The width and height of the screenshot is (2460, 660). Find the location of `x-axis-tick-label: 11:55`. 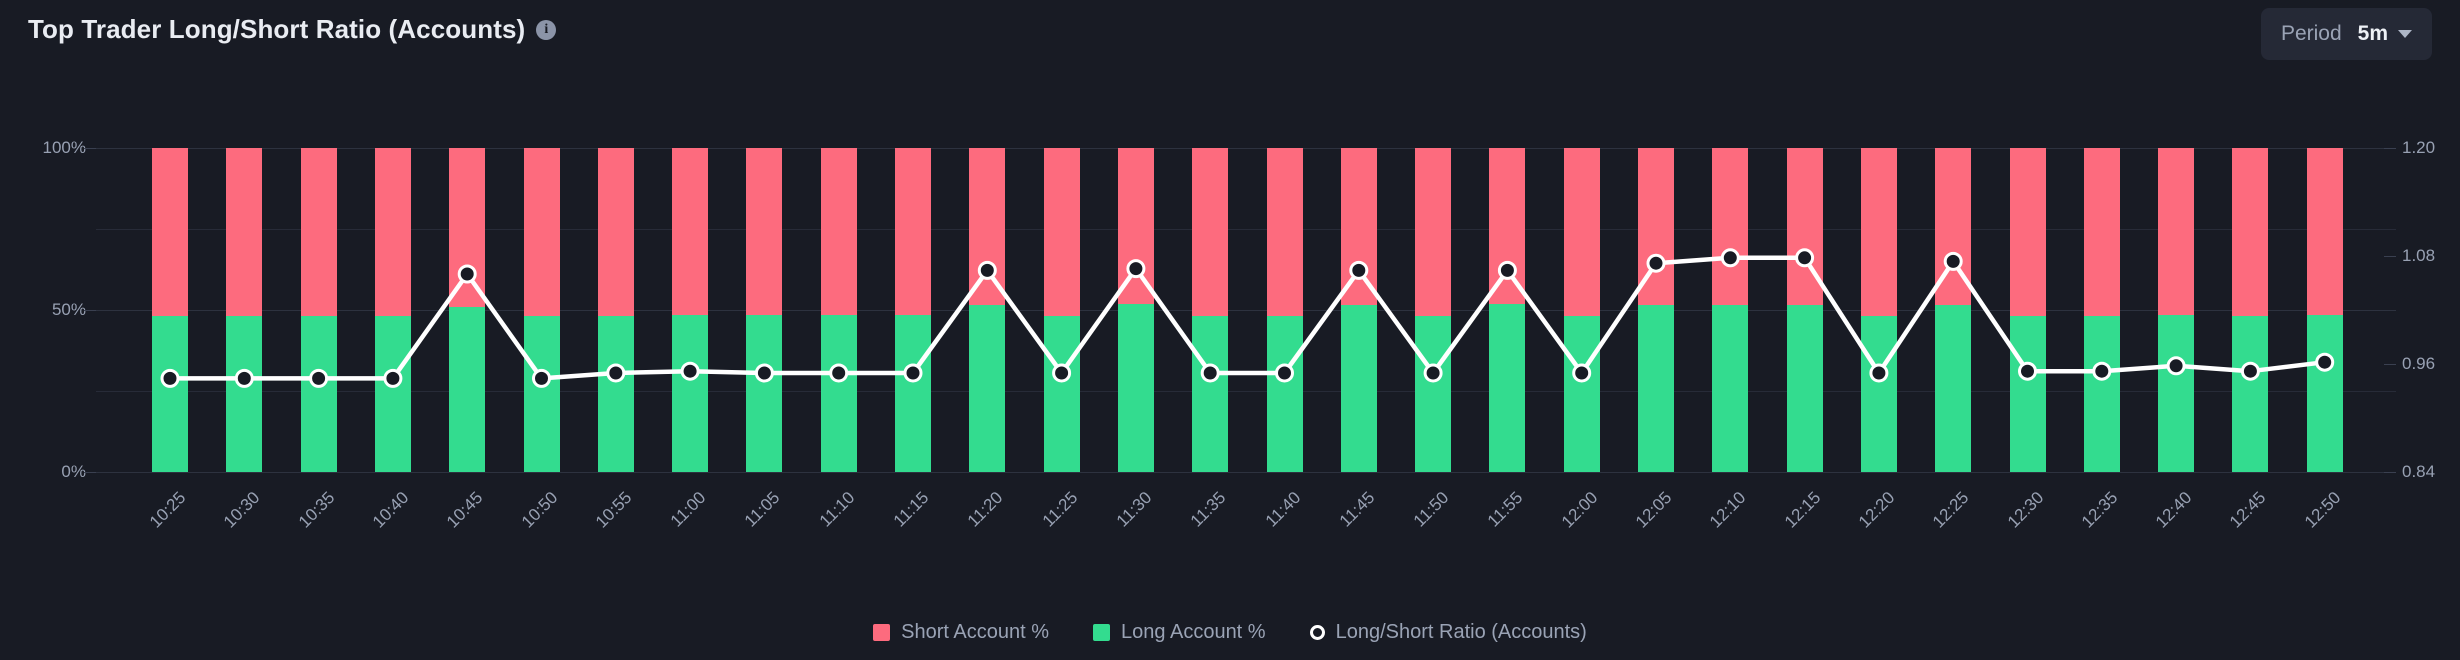

x-axis-tick-label: 11:55 is located at coordinates (1505, 509).